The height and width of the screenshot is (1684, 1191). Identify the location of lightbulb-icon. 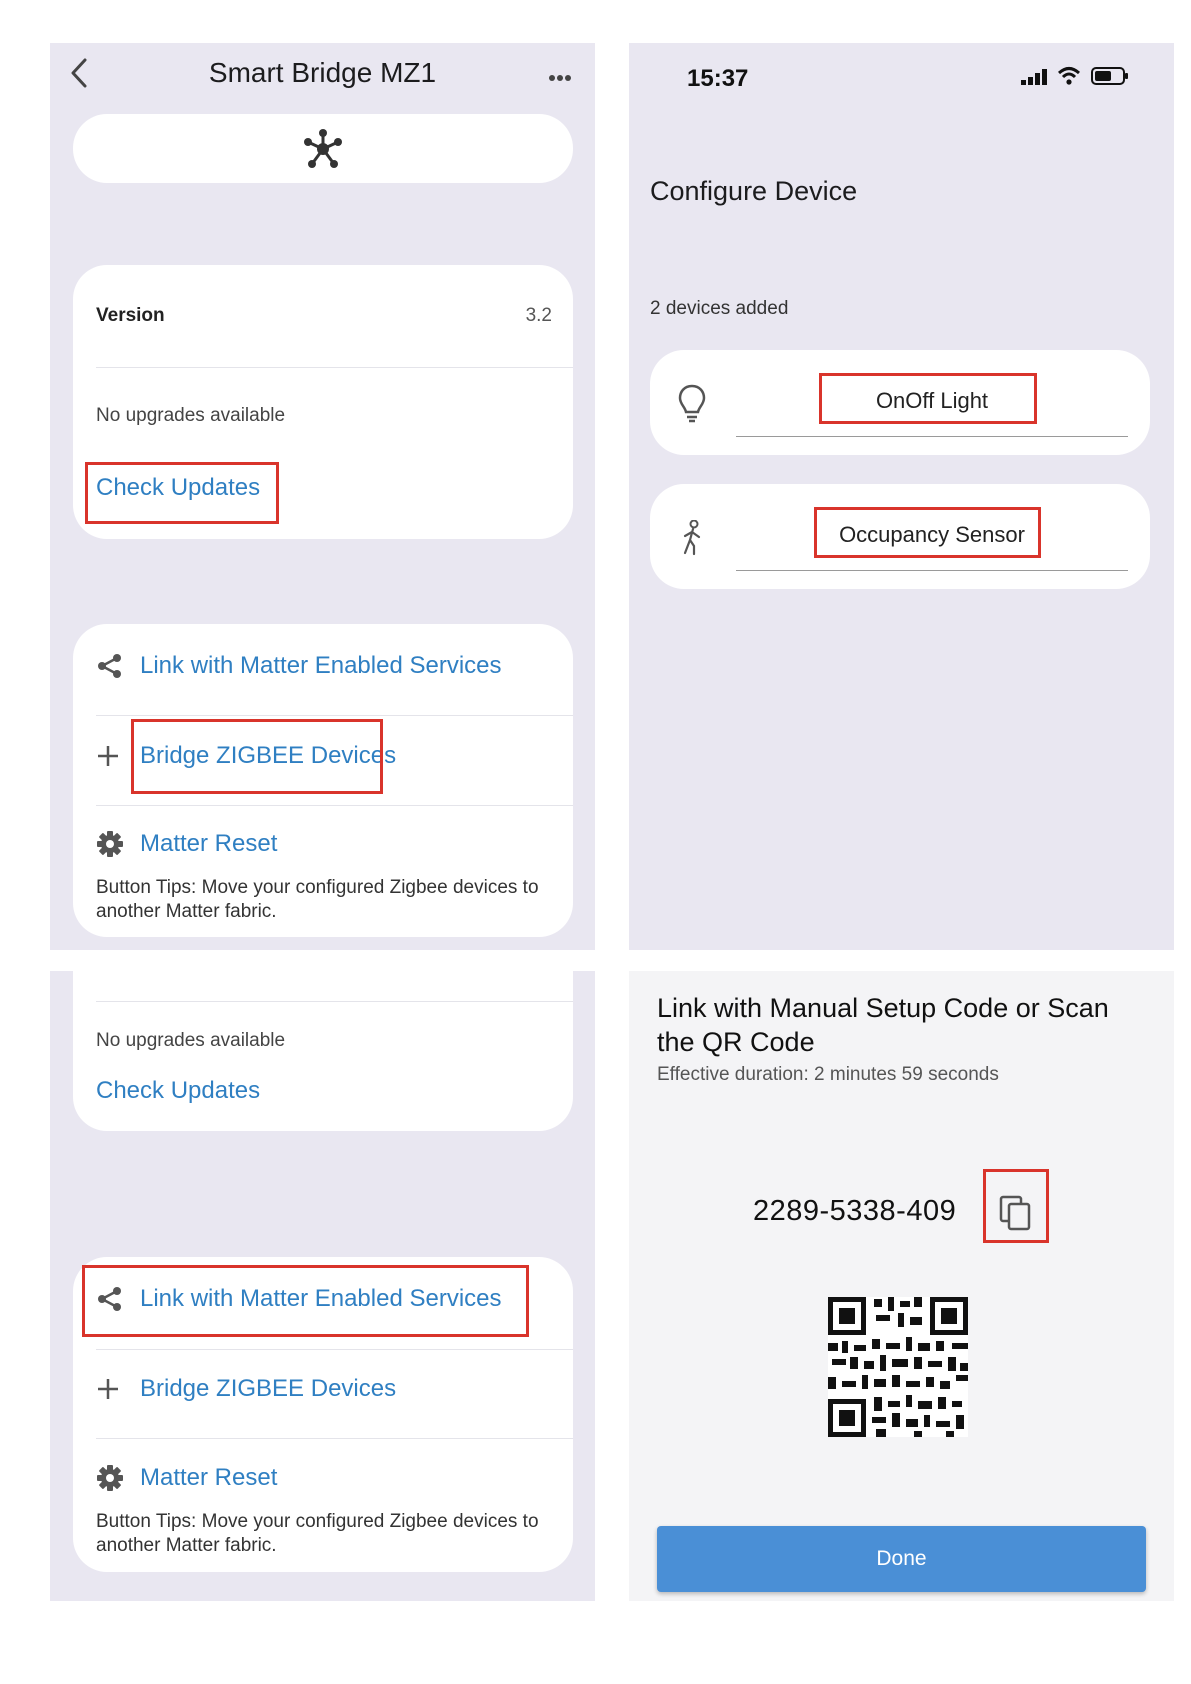
(692, 405).